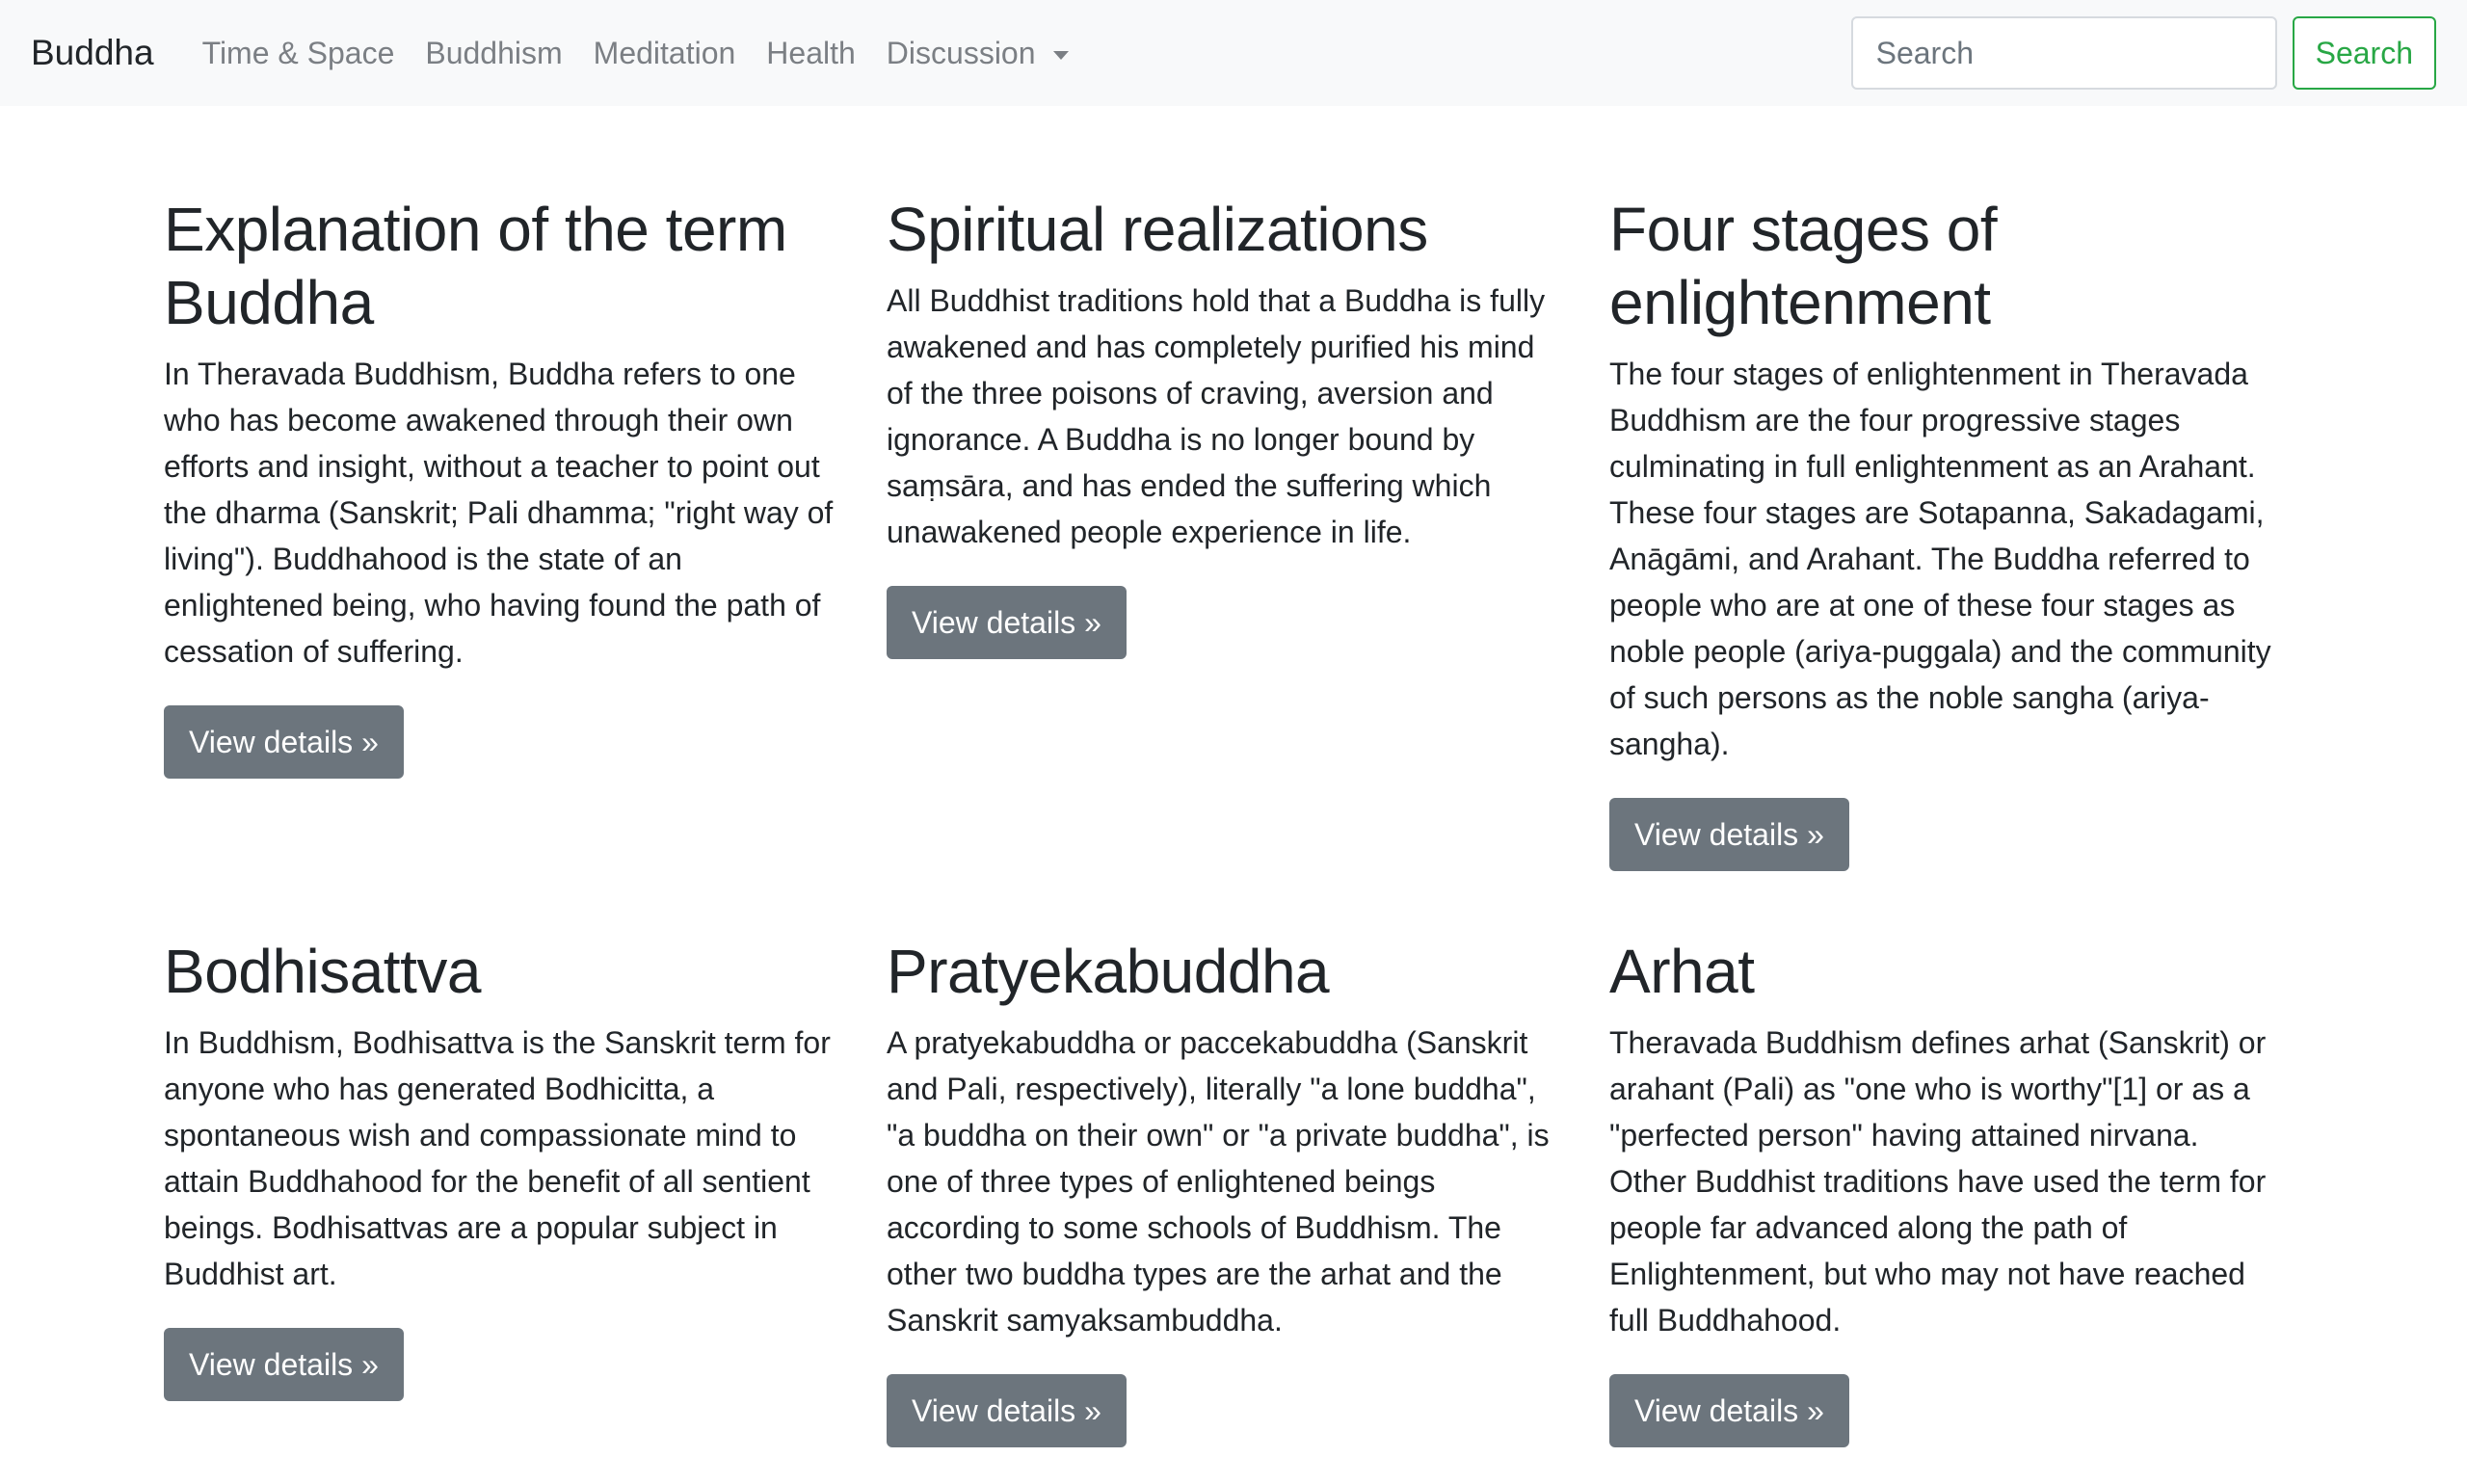  I want to click on search-input, so click(2063, 53).